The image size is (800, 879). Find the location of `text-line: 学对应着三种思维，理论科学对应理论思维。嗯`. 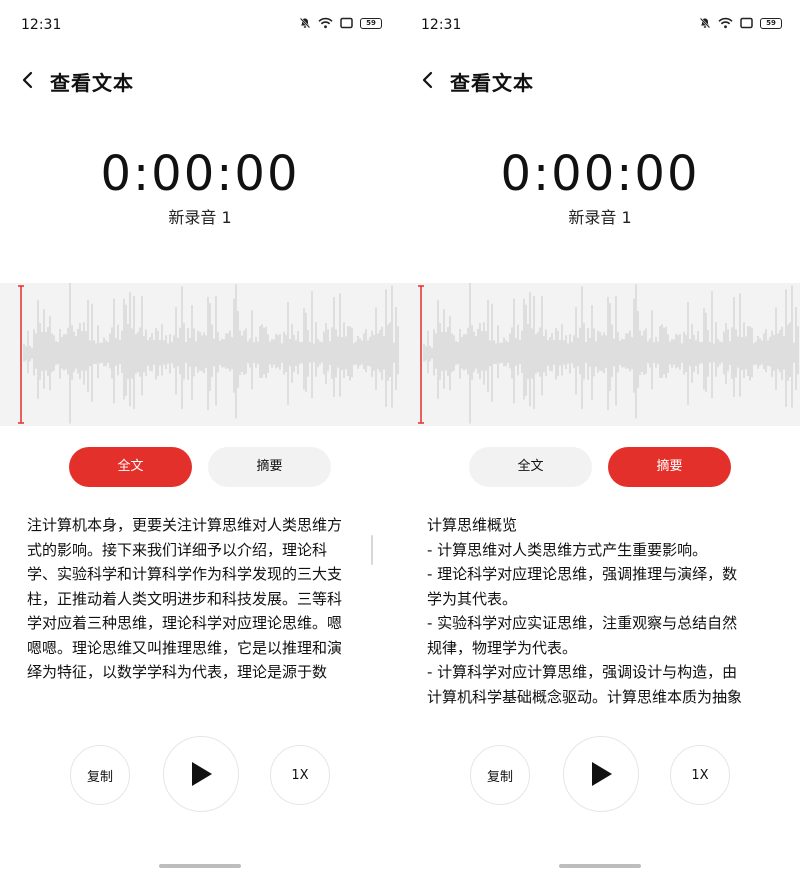

text-line: 学对应着三种思维，理论科学对应理论思维。嗯 is located at coordinates (185, 623).